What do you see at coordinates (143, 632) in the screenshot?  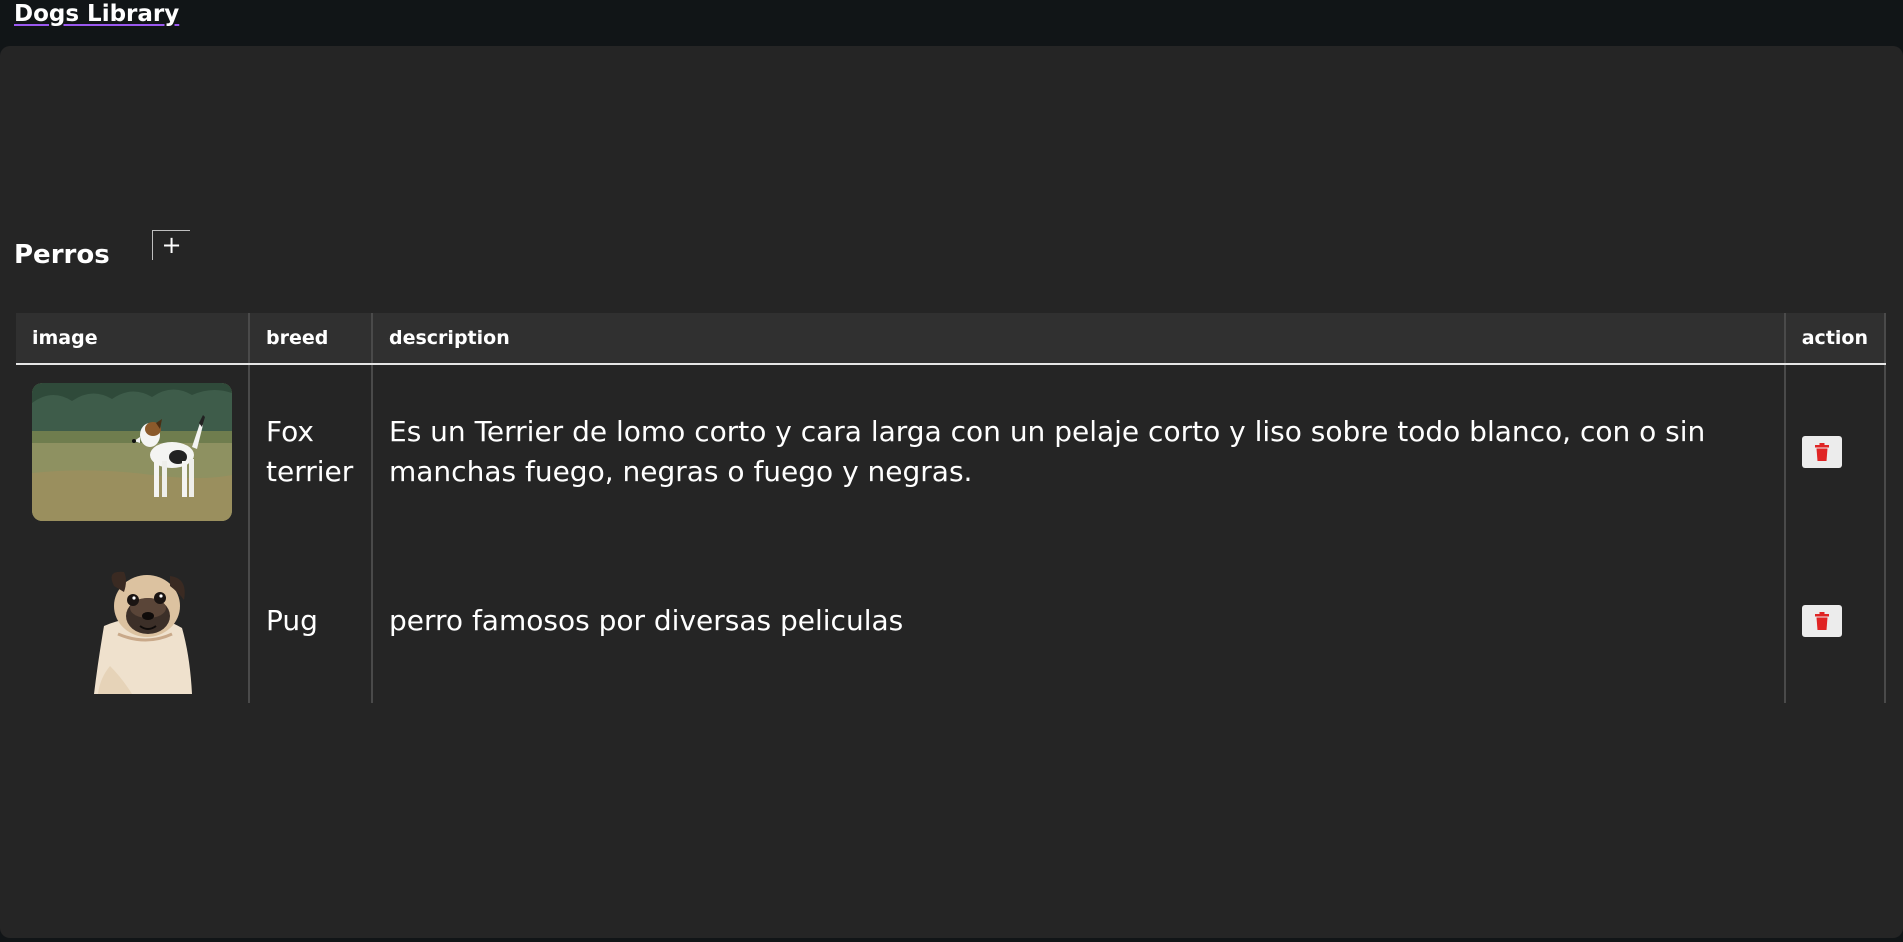 I see `pug-photo` at bounding box center [143, 632].